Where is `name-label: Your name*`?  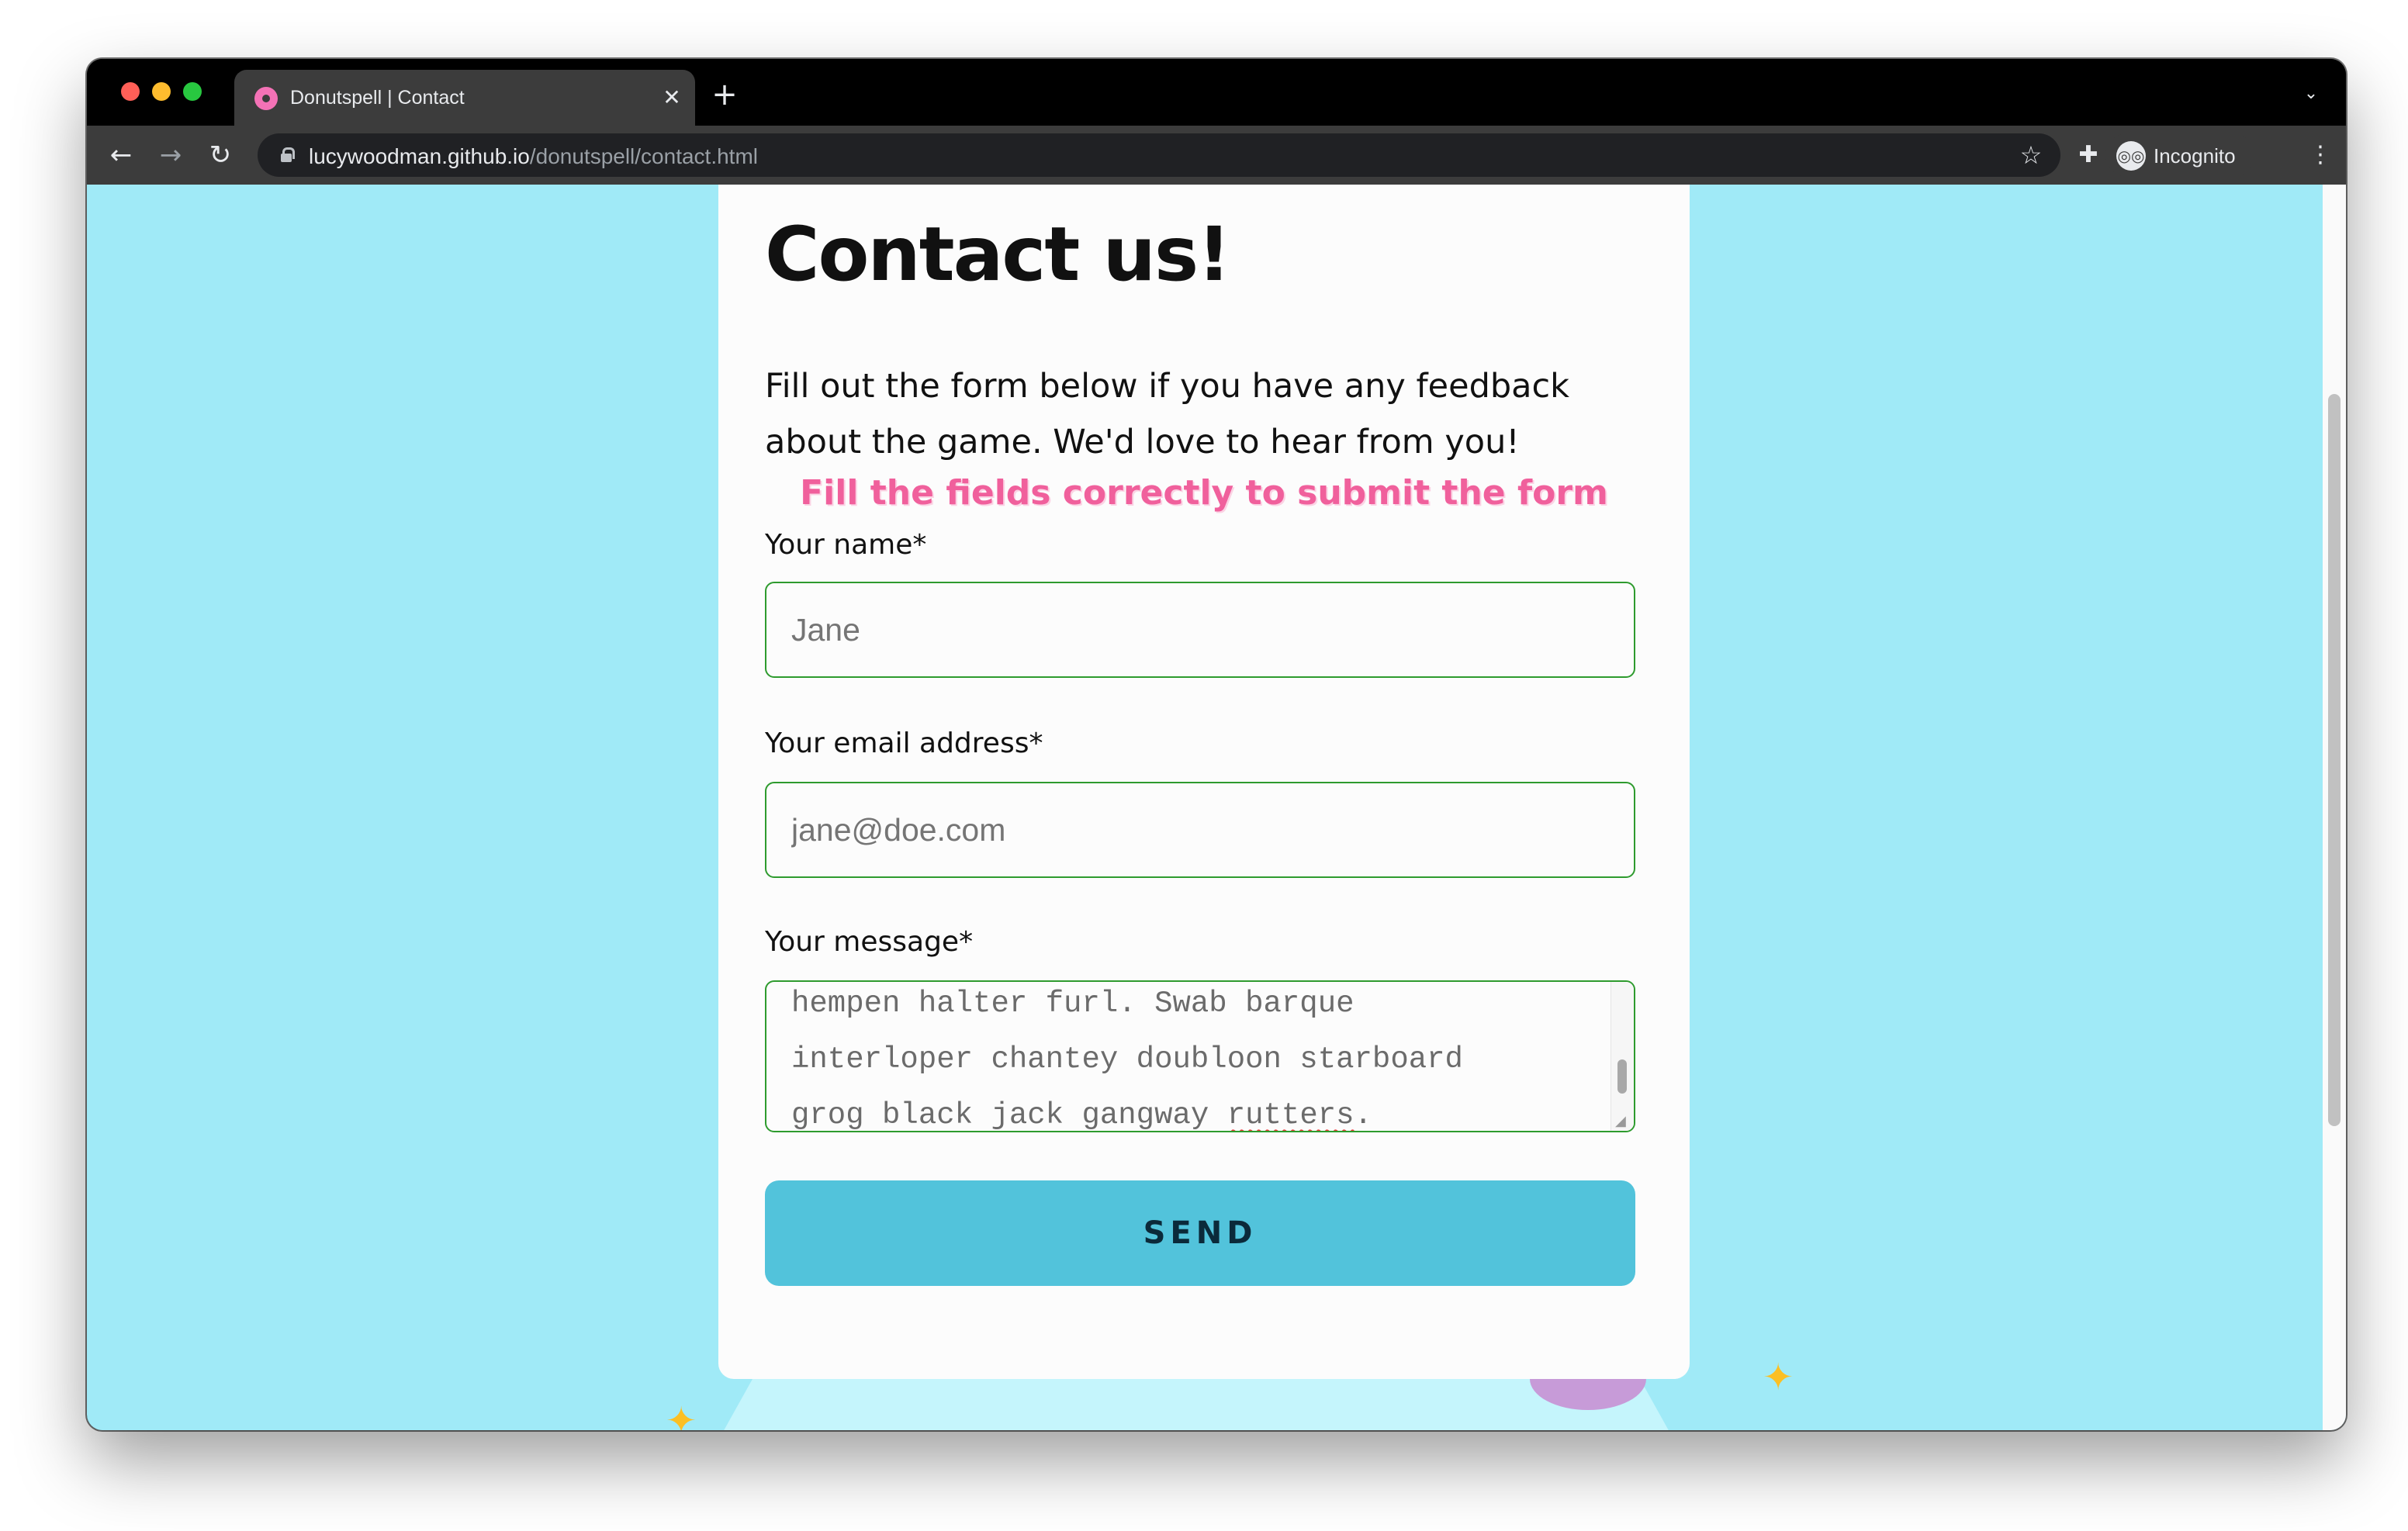
name-label: Your name* is located at coordinates (846, 545).